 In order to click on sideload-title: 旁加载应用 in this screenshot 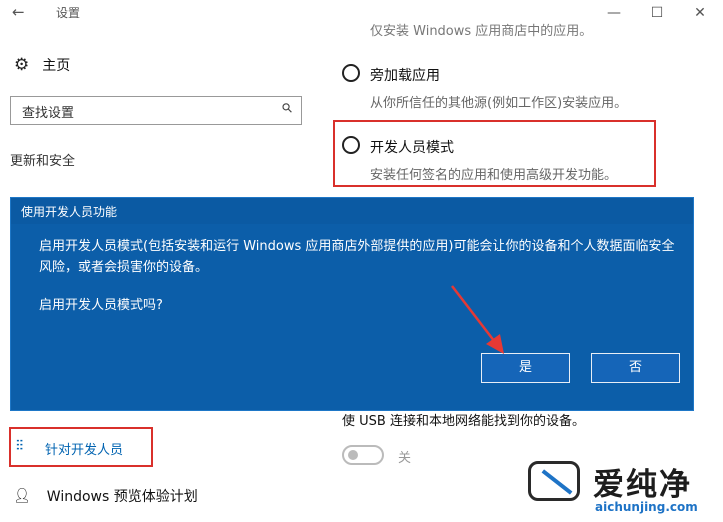, I will do `click(405, 75)`.